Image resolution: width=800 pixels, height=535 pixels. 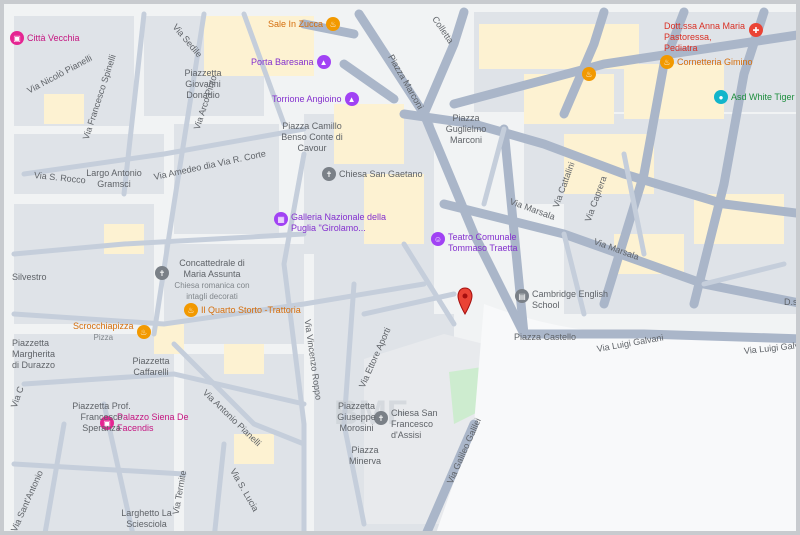 I want to click on poi-chiesa-san-gaetano: ✝ Chiesa San Gaetano, so click(x=372, y=174).